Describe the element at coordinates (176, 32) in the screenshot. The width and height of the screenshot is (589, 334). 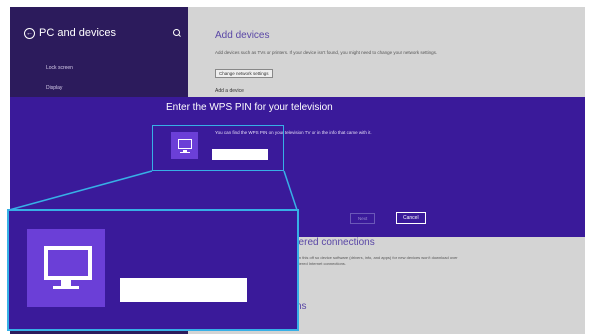
I see `search-icon` at that location.